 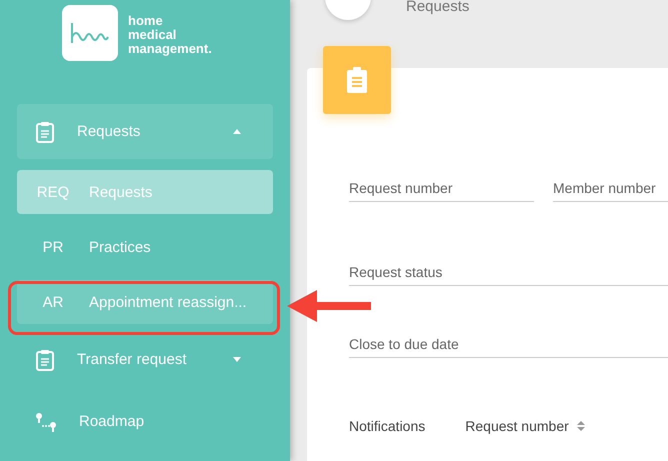 I want to click on nav-item: Transfer request, so click(x=145, y=359).